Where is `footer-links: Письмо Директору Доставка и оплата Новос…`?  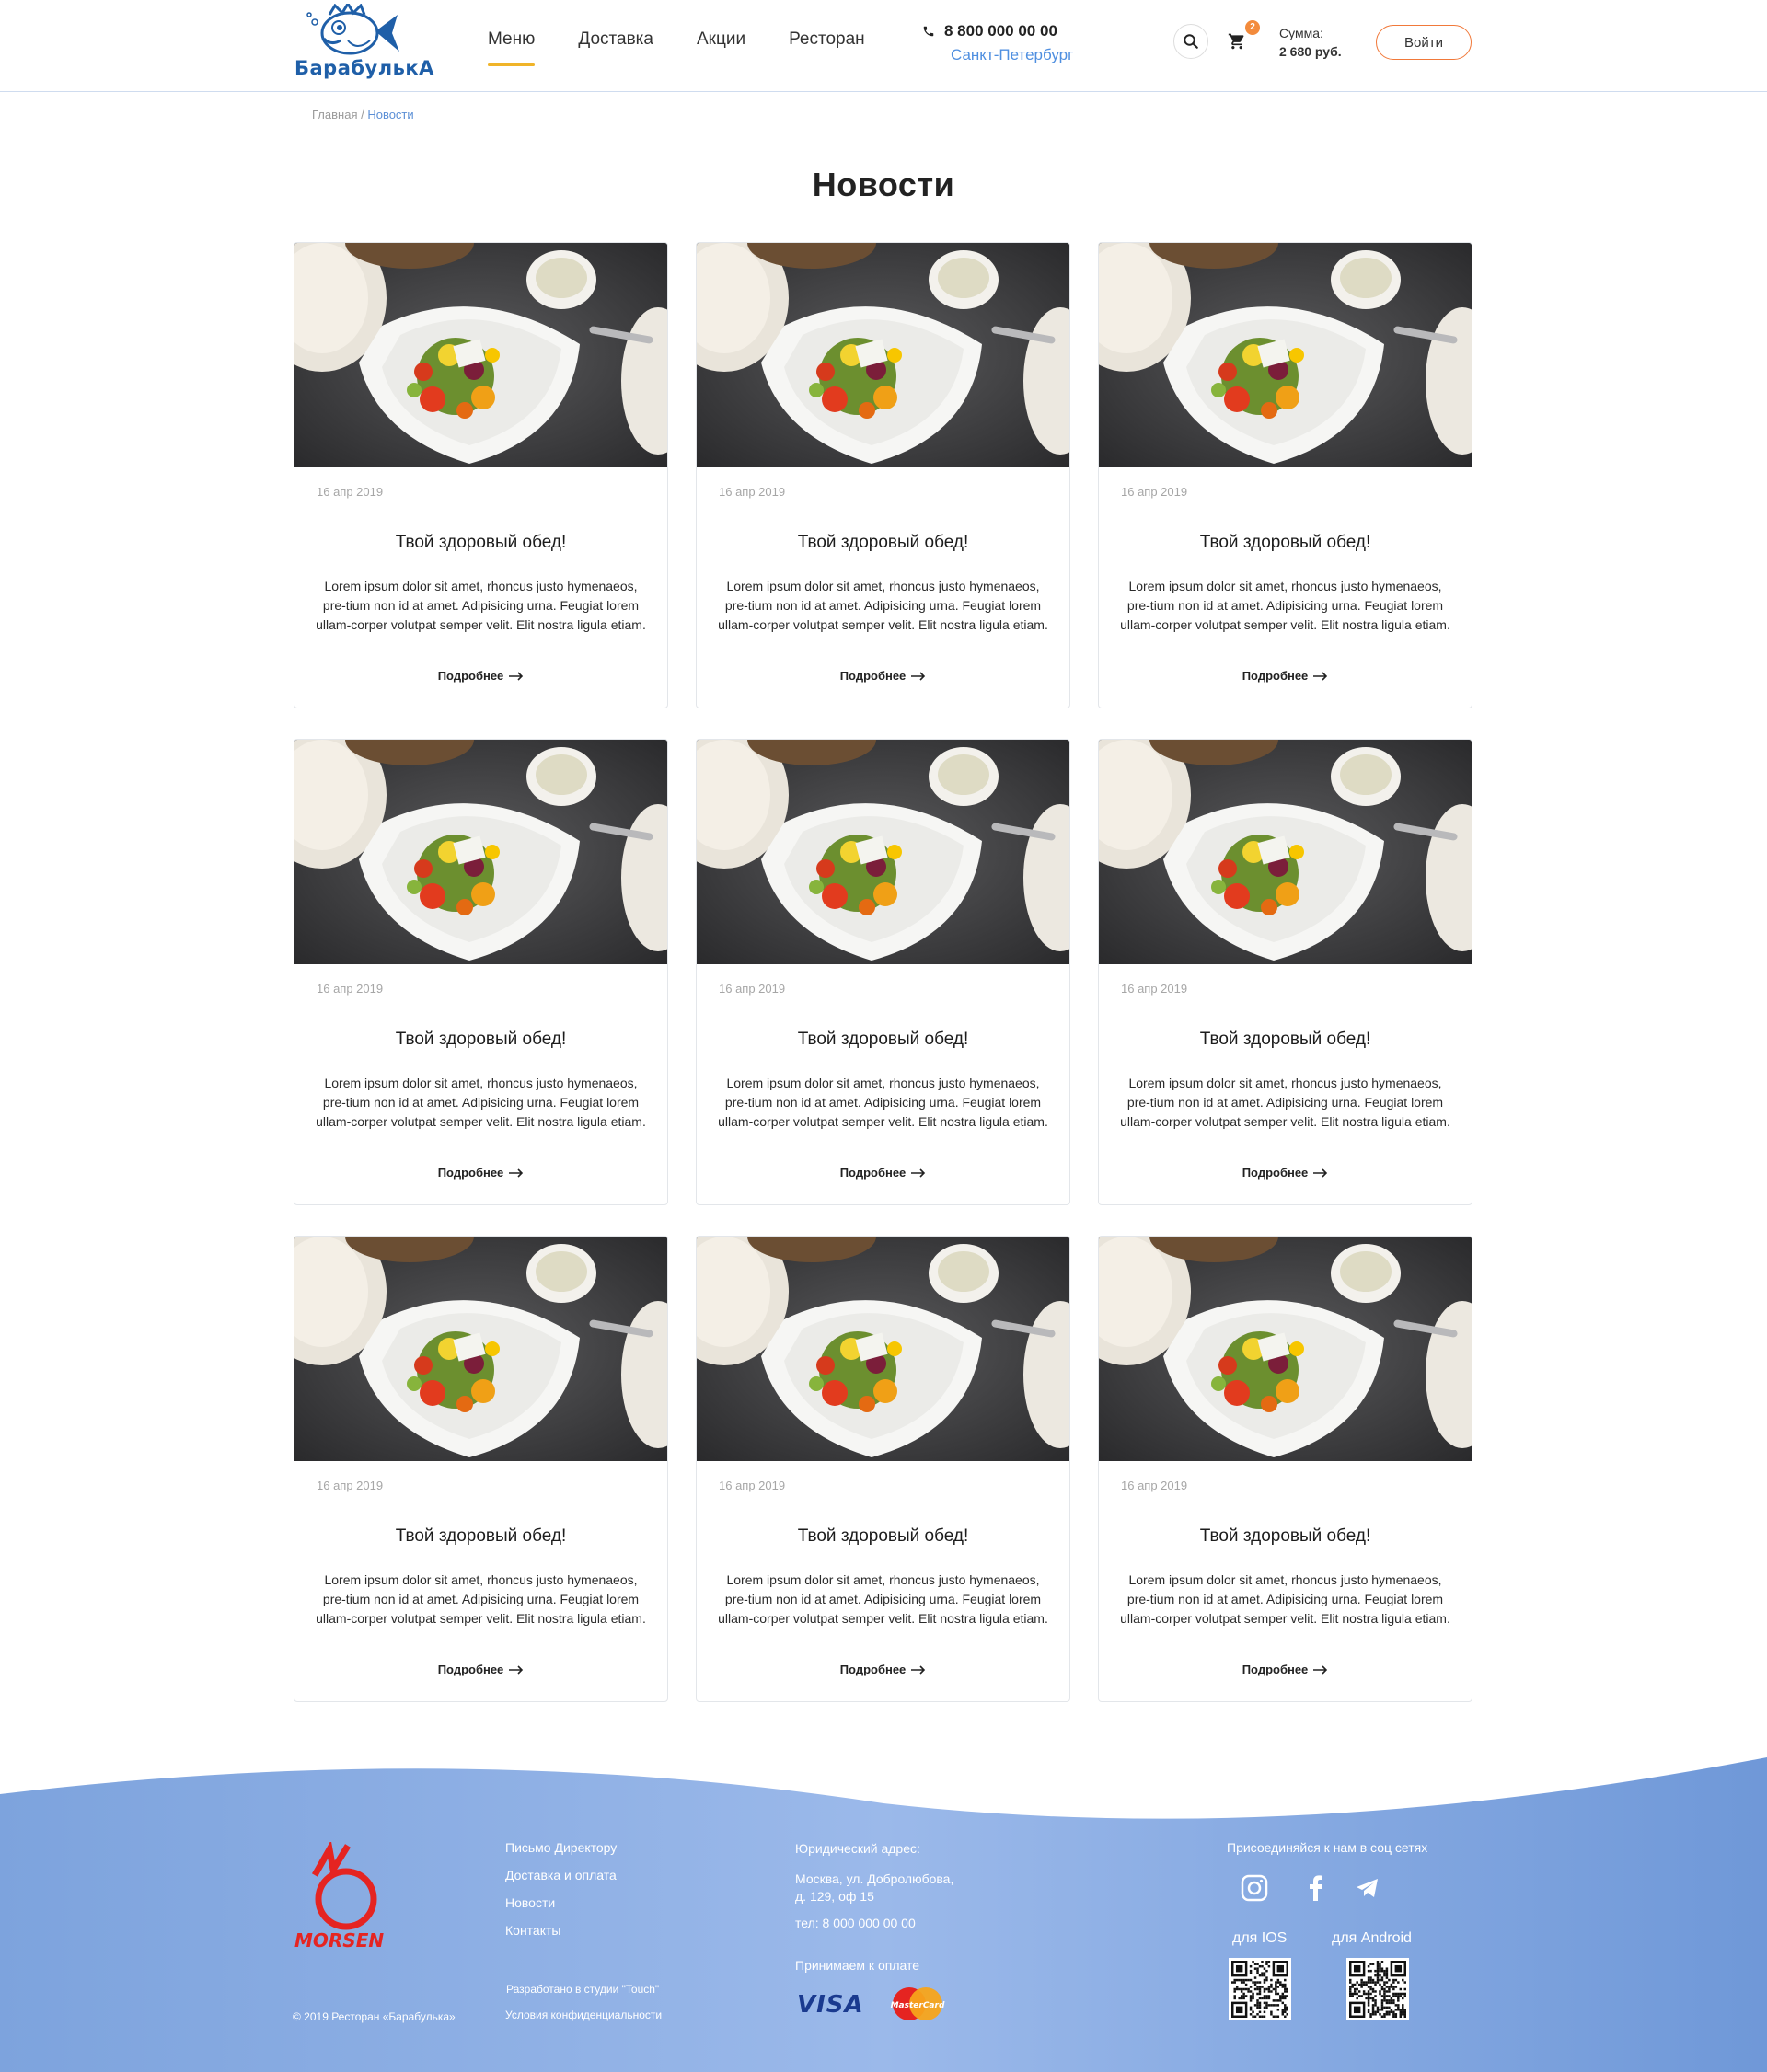 footer-links: Письмо Директору Доставка и оплата Новос… is located at coordinates (561, 1895).